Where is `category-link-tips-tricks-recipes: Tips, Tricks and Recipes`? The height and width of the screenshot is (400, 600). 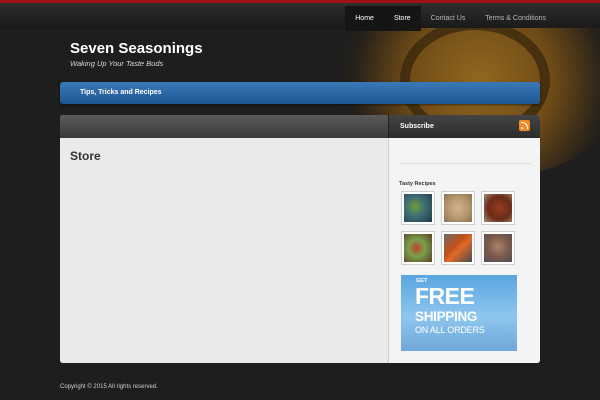
category-link-tips-tricks-recipes: Tips, Tricks and Recipes is located at coordinates (121, 93).